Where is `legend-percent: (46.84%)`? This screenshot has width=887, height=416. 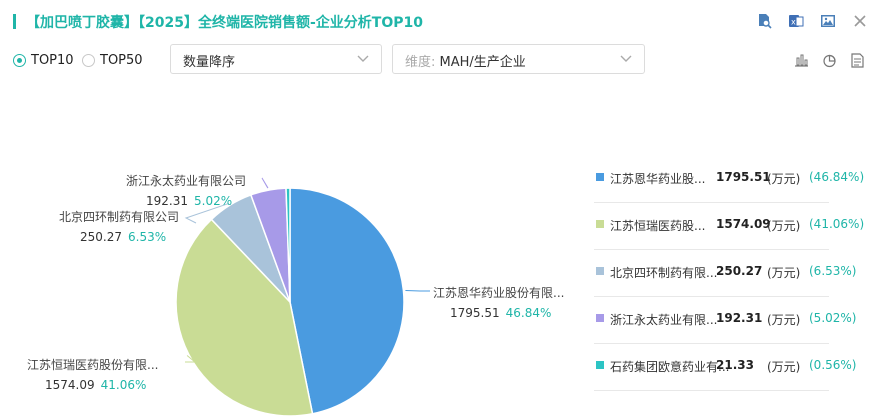
legend-percent: (46.84%) is located at coordinates (837, 177).